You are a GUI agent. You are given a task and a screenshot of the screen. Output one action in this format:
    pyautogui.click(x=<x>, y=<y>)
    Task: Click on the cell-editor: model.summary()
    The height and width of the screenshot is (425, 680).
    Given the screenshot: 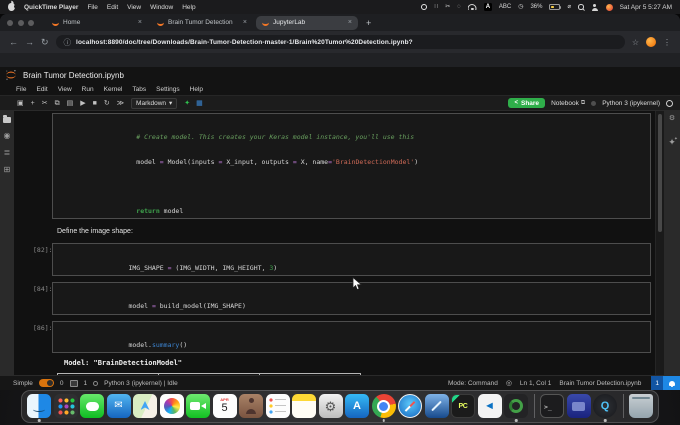 What is the action you would take?
    pyautogui.click(x=351, y=337)
    